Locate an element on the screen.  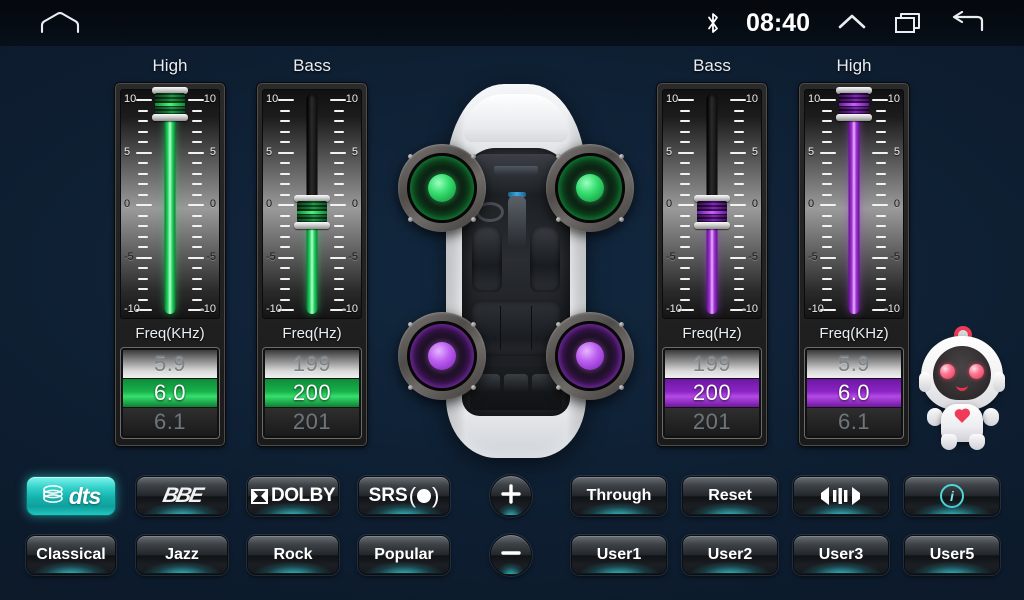
gain-slider-rear-bass: 10 10 5 5 0 0 -5 -5 -10 -10 is located at coordinates (712, 204).